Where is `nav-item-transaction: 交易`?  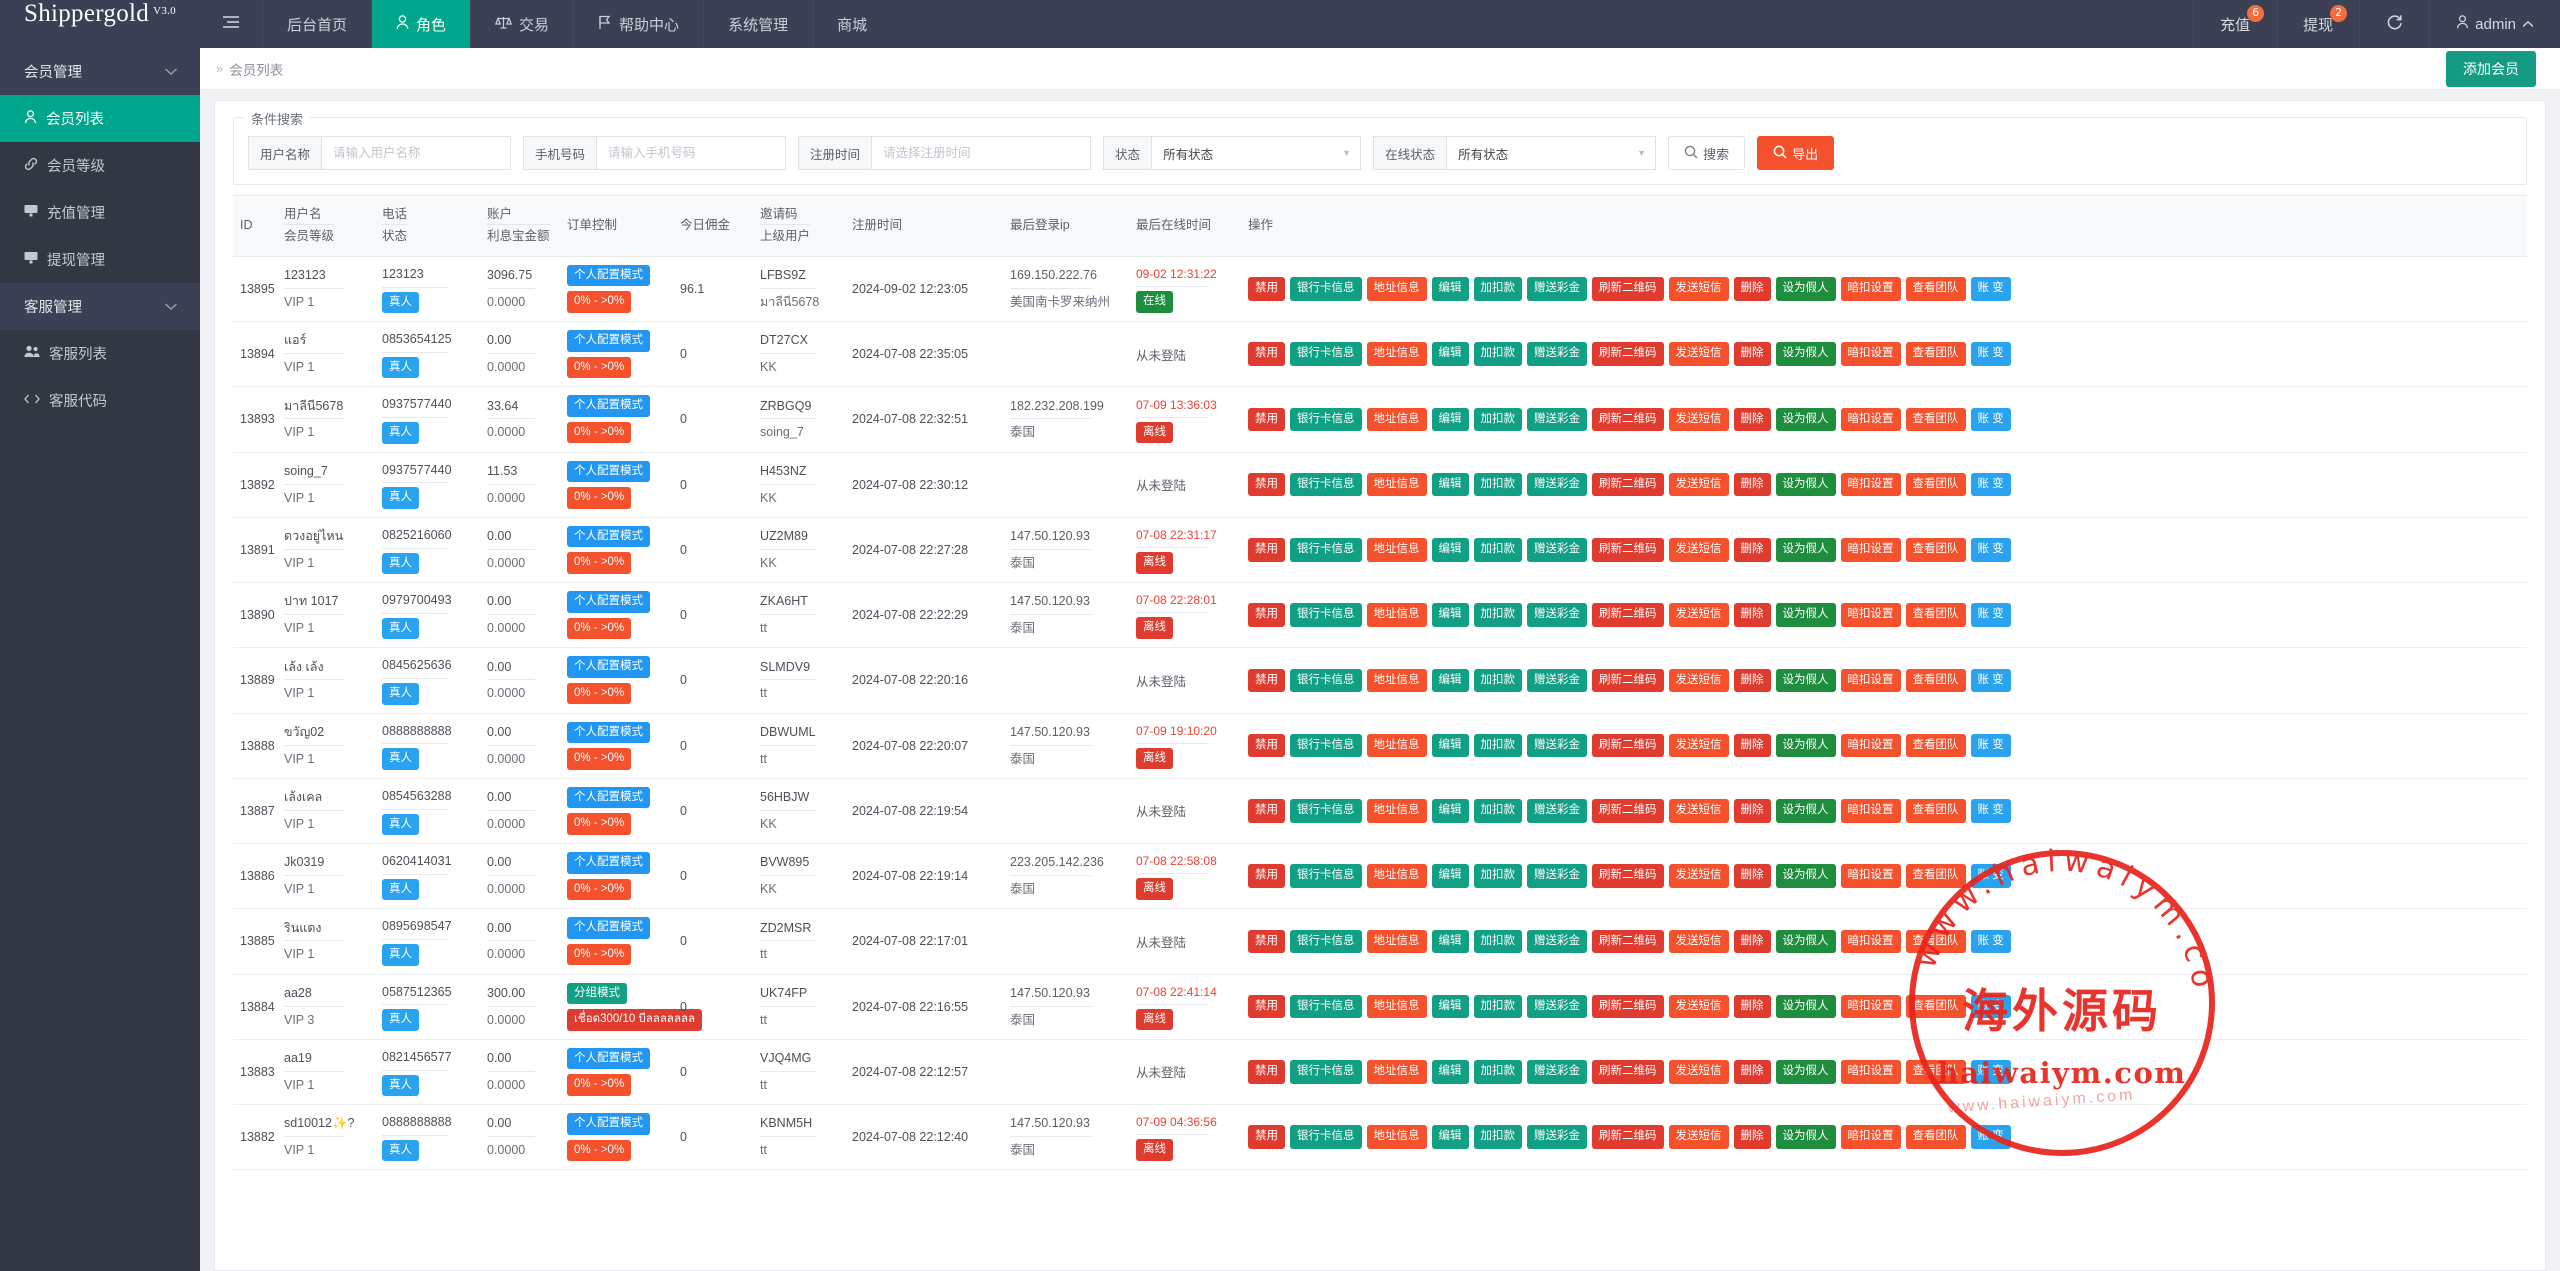
nav-item-transaction: 交易 is located at coordinates (521, 24).